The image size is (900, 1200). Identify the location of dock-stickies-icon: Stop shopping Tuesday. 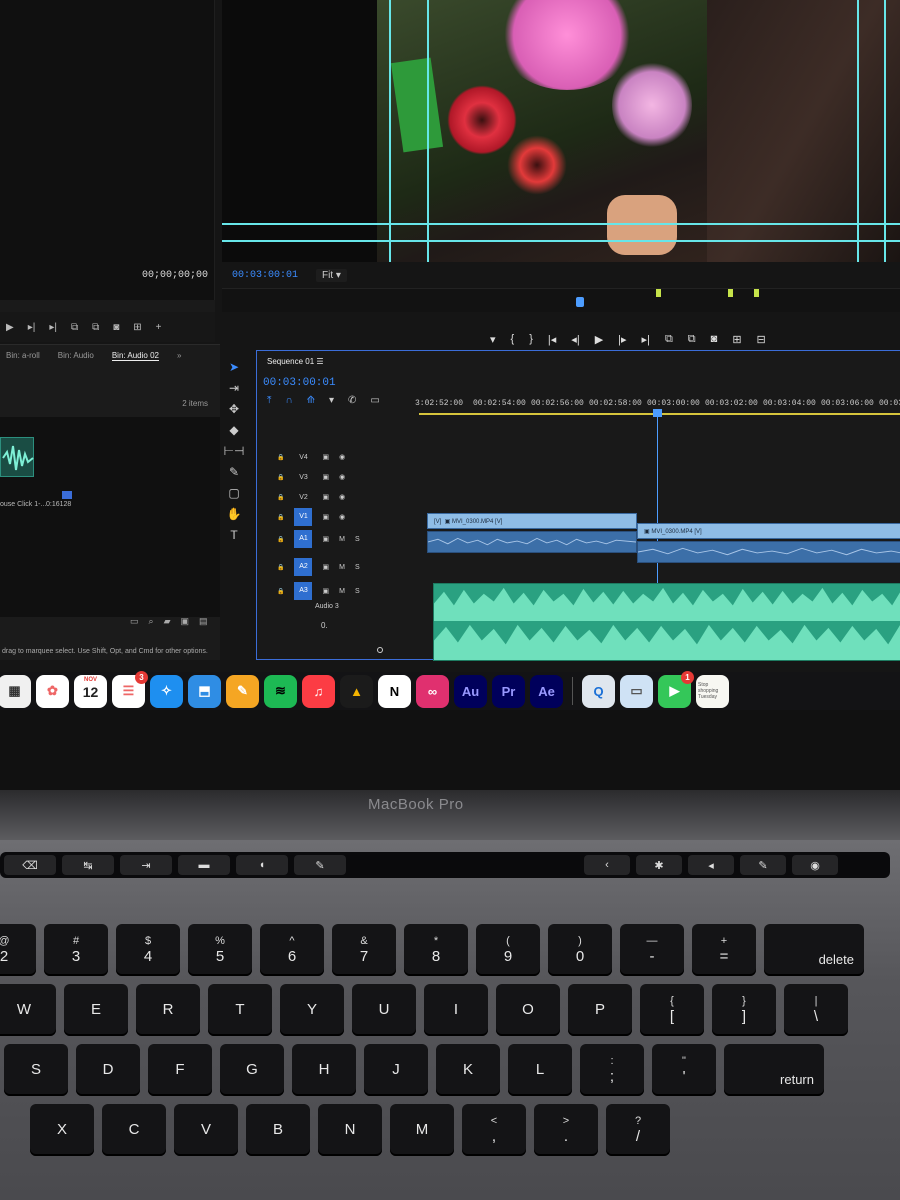
(712, 691).